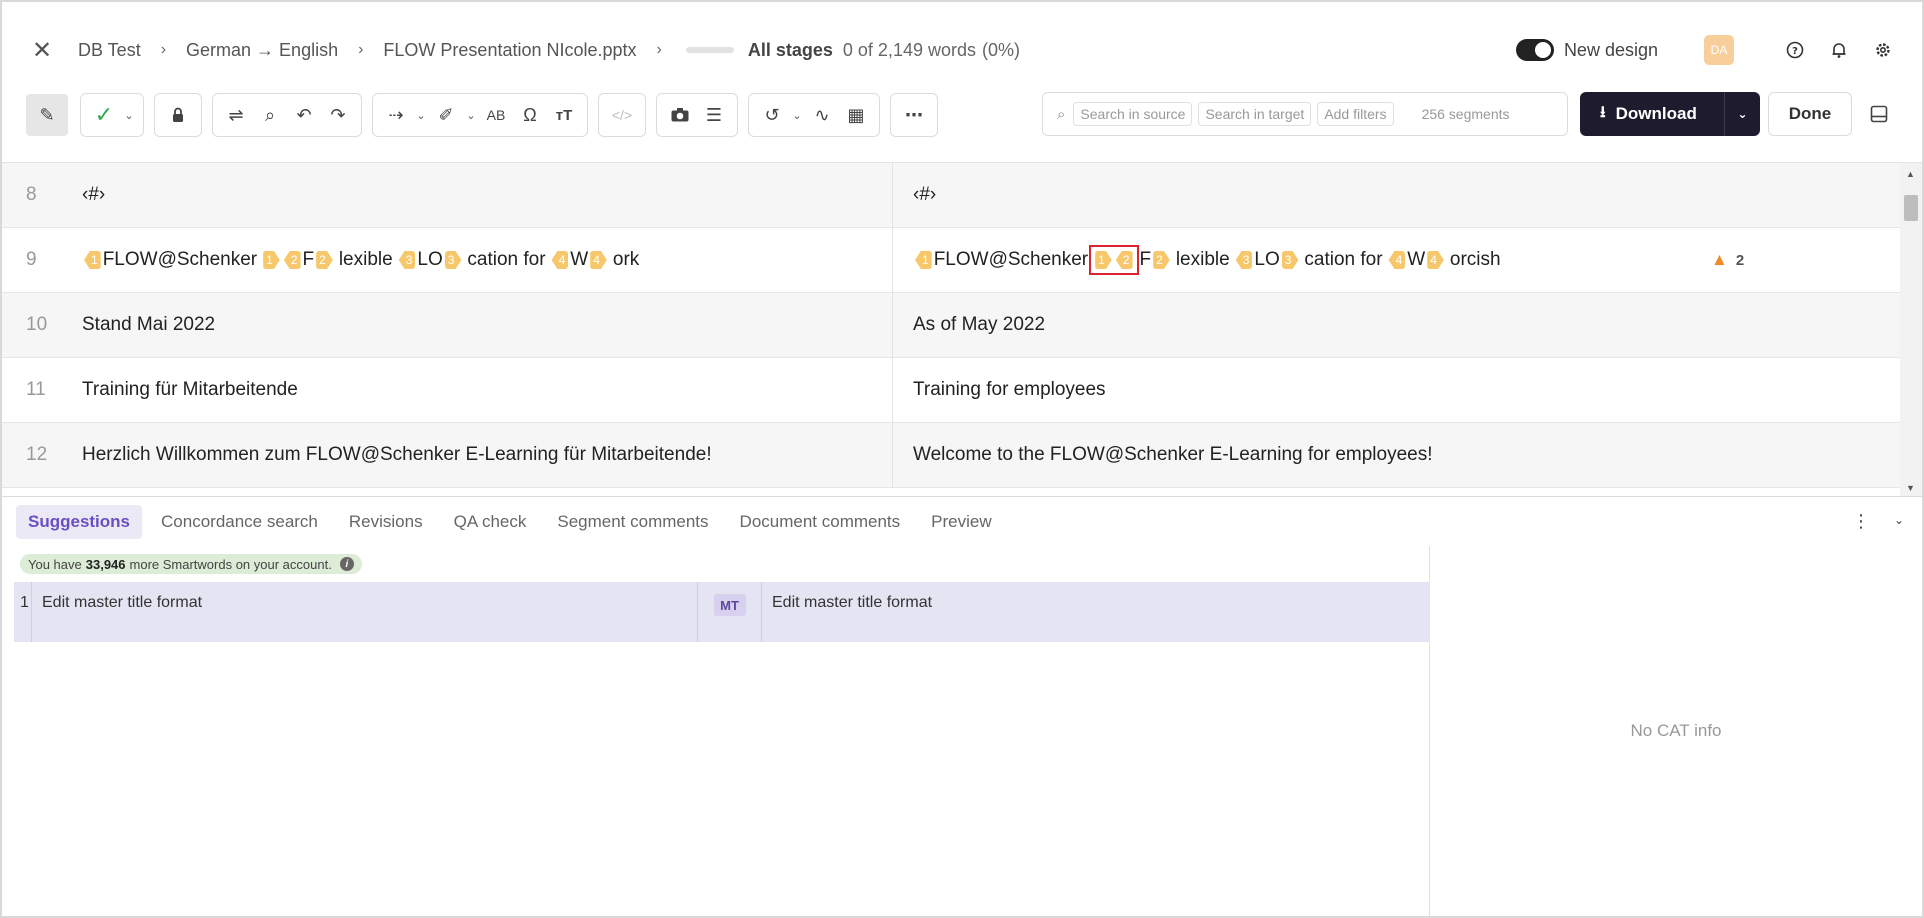 Image resolution: width=1924 pixels, height=918 pixels. Describe the element at coordinates (680, 115) in the screenshot. I see `camera-icon` at that location.